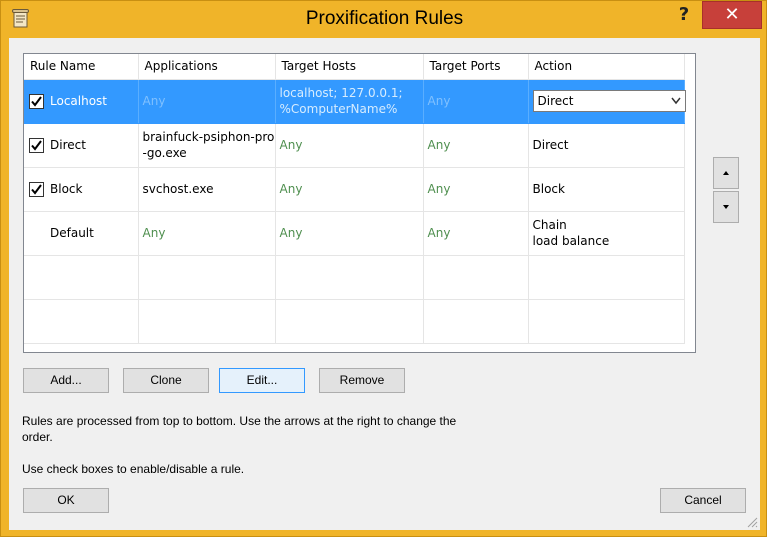  I want to click on action-dropdown: Direct, so click(609, 101).